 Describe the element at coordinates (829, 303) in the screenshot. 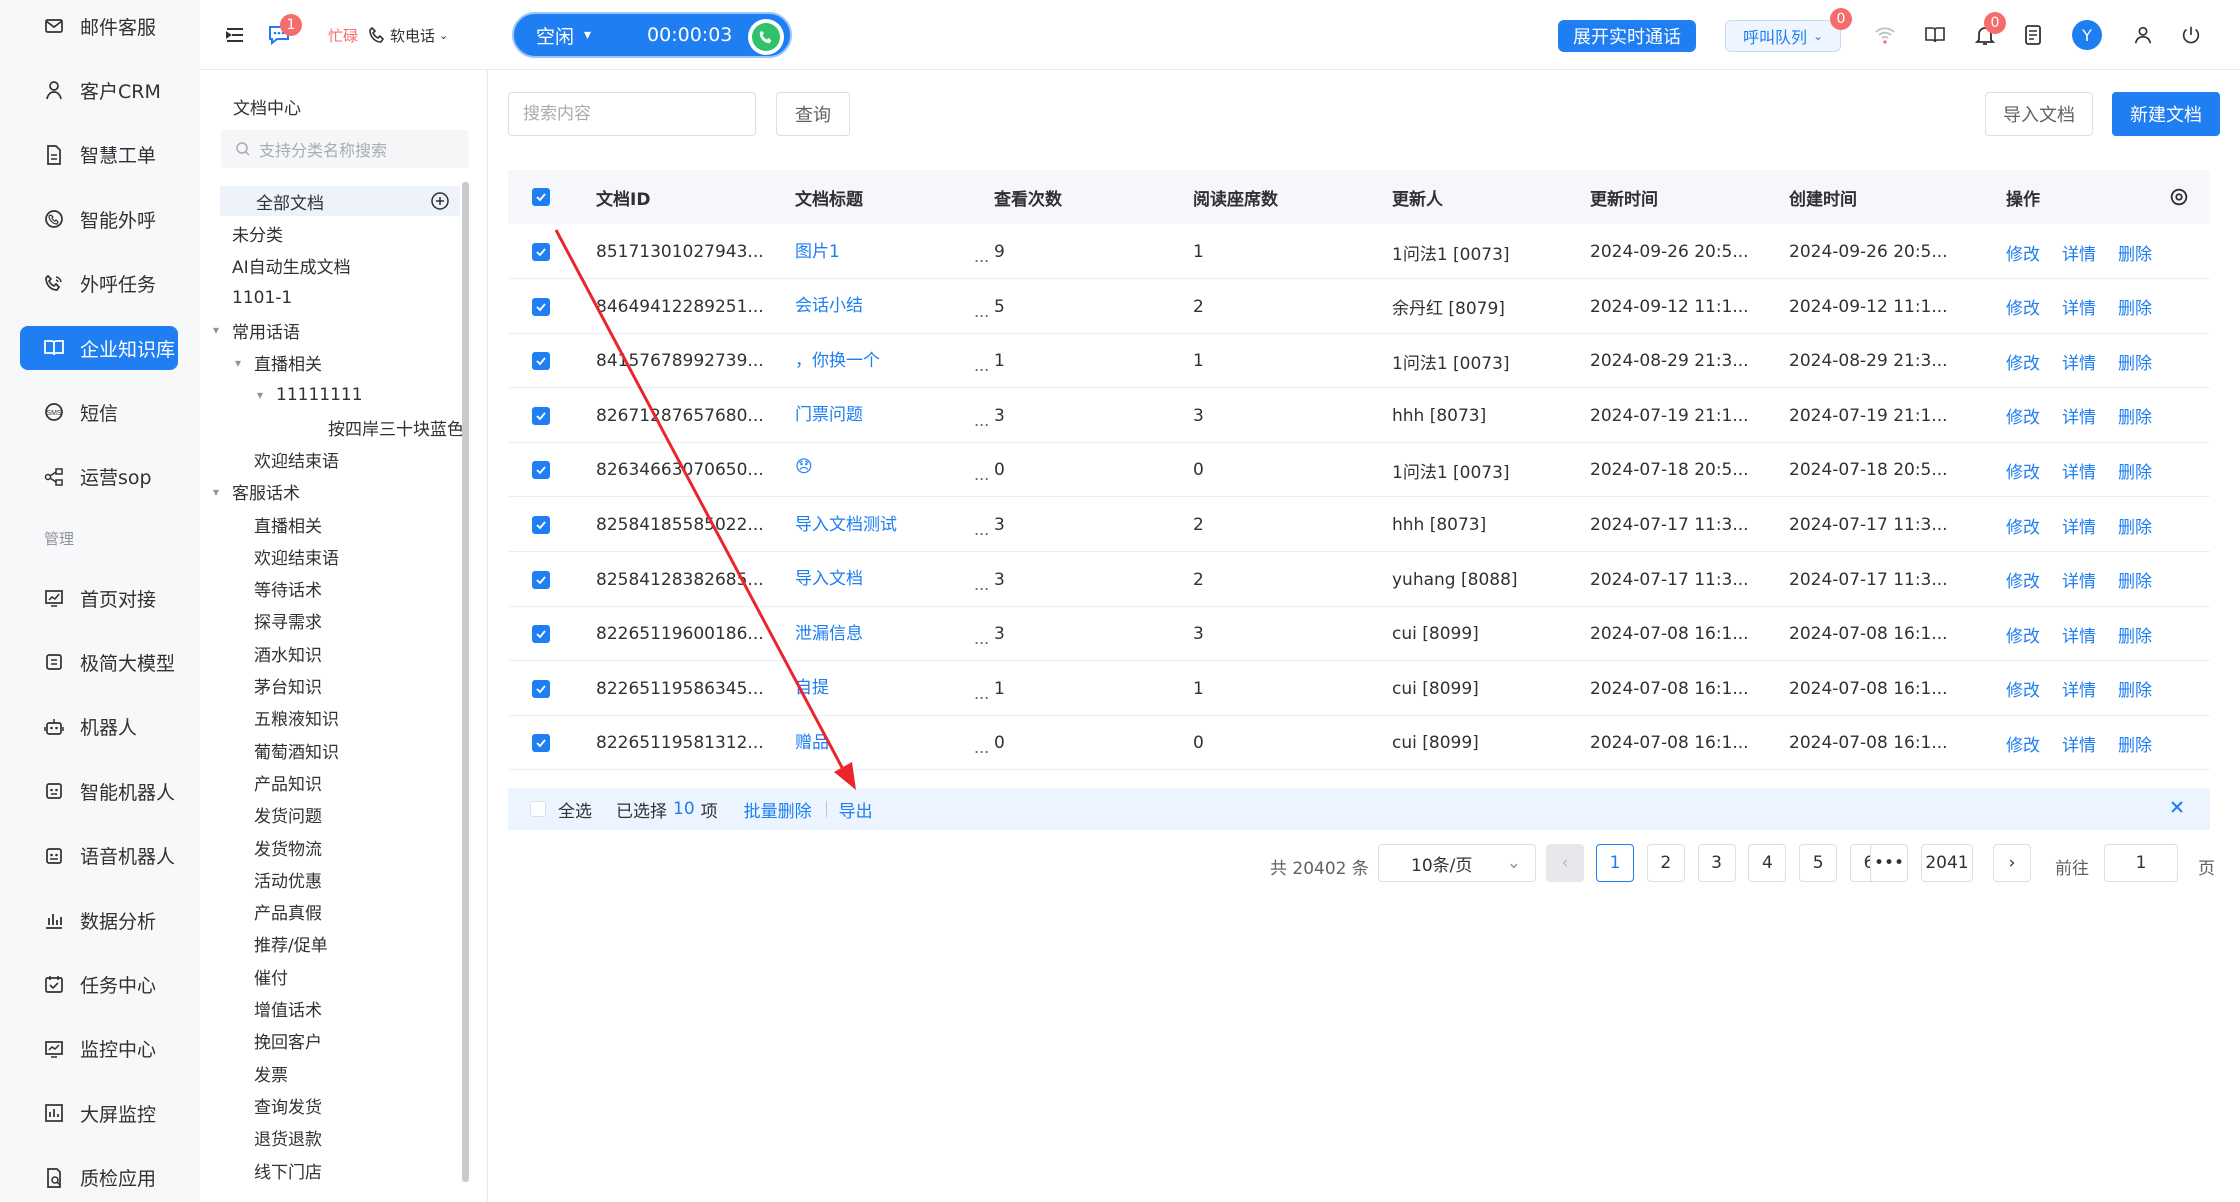

I see `doc-title-link: 会话小结` at that location.